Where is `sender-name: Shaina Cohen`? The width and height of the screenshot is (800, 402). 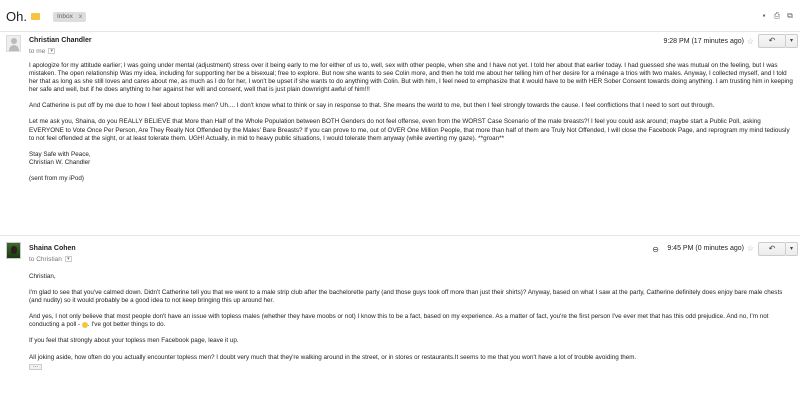 sender-name: Shaina Cohen is located at coordinates (52, 248).